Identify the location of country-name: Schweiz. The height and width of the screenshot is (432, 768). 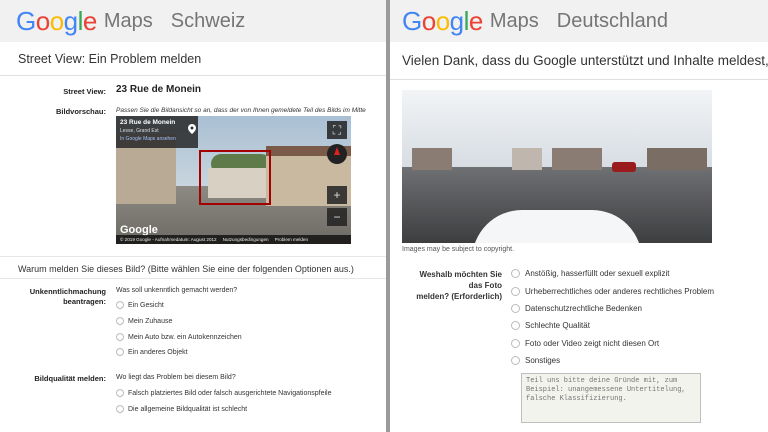
(208, 20).